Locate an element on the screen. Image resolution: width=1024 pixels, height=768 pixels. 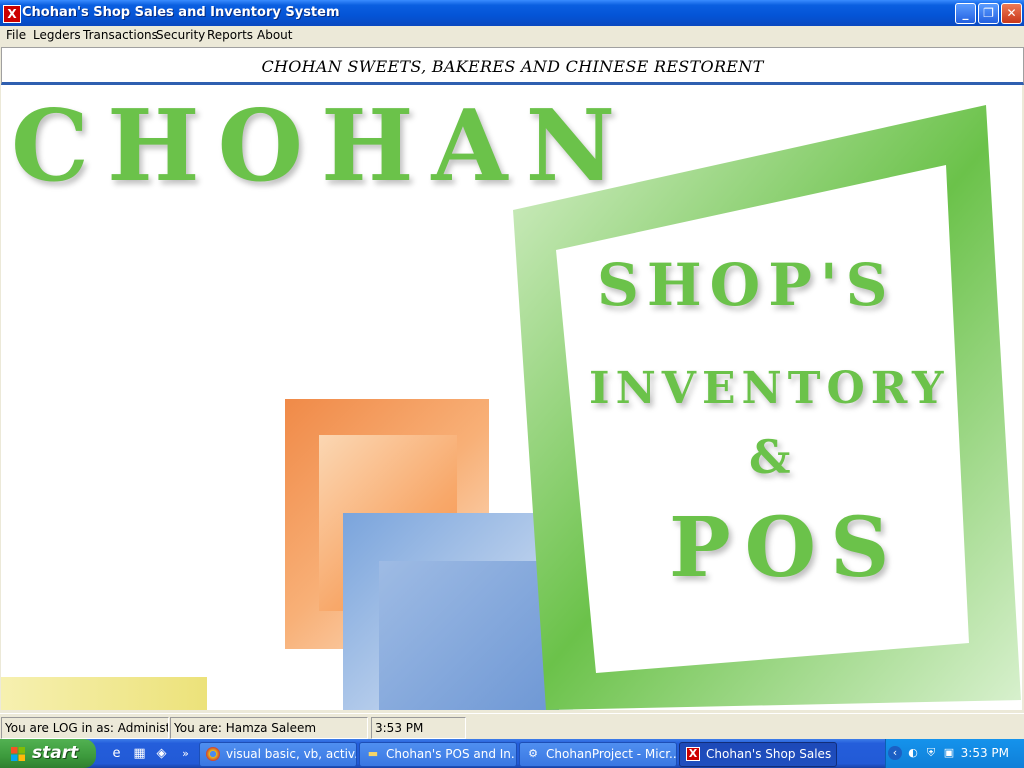
status-login: You are LOG in as: Administrator is located at coordinates (85, 728).